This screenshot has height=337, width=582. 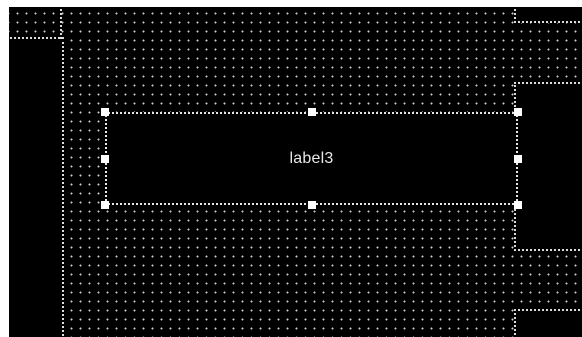 I want to click on label-text: label3, so click(x=311, y=158).